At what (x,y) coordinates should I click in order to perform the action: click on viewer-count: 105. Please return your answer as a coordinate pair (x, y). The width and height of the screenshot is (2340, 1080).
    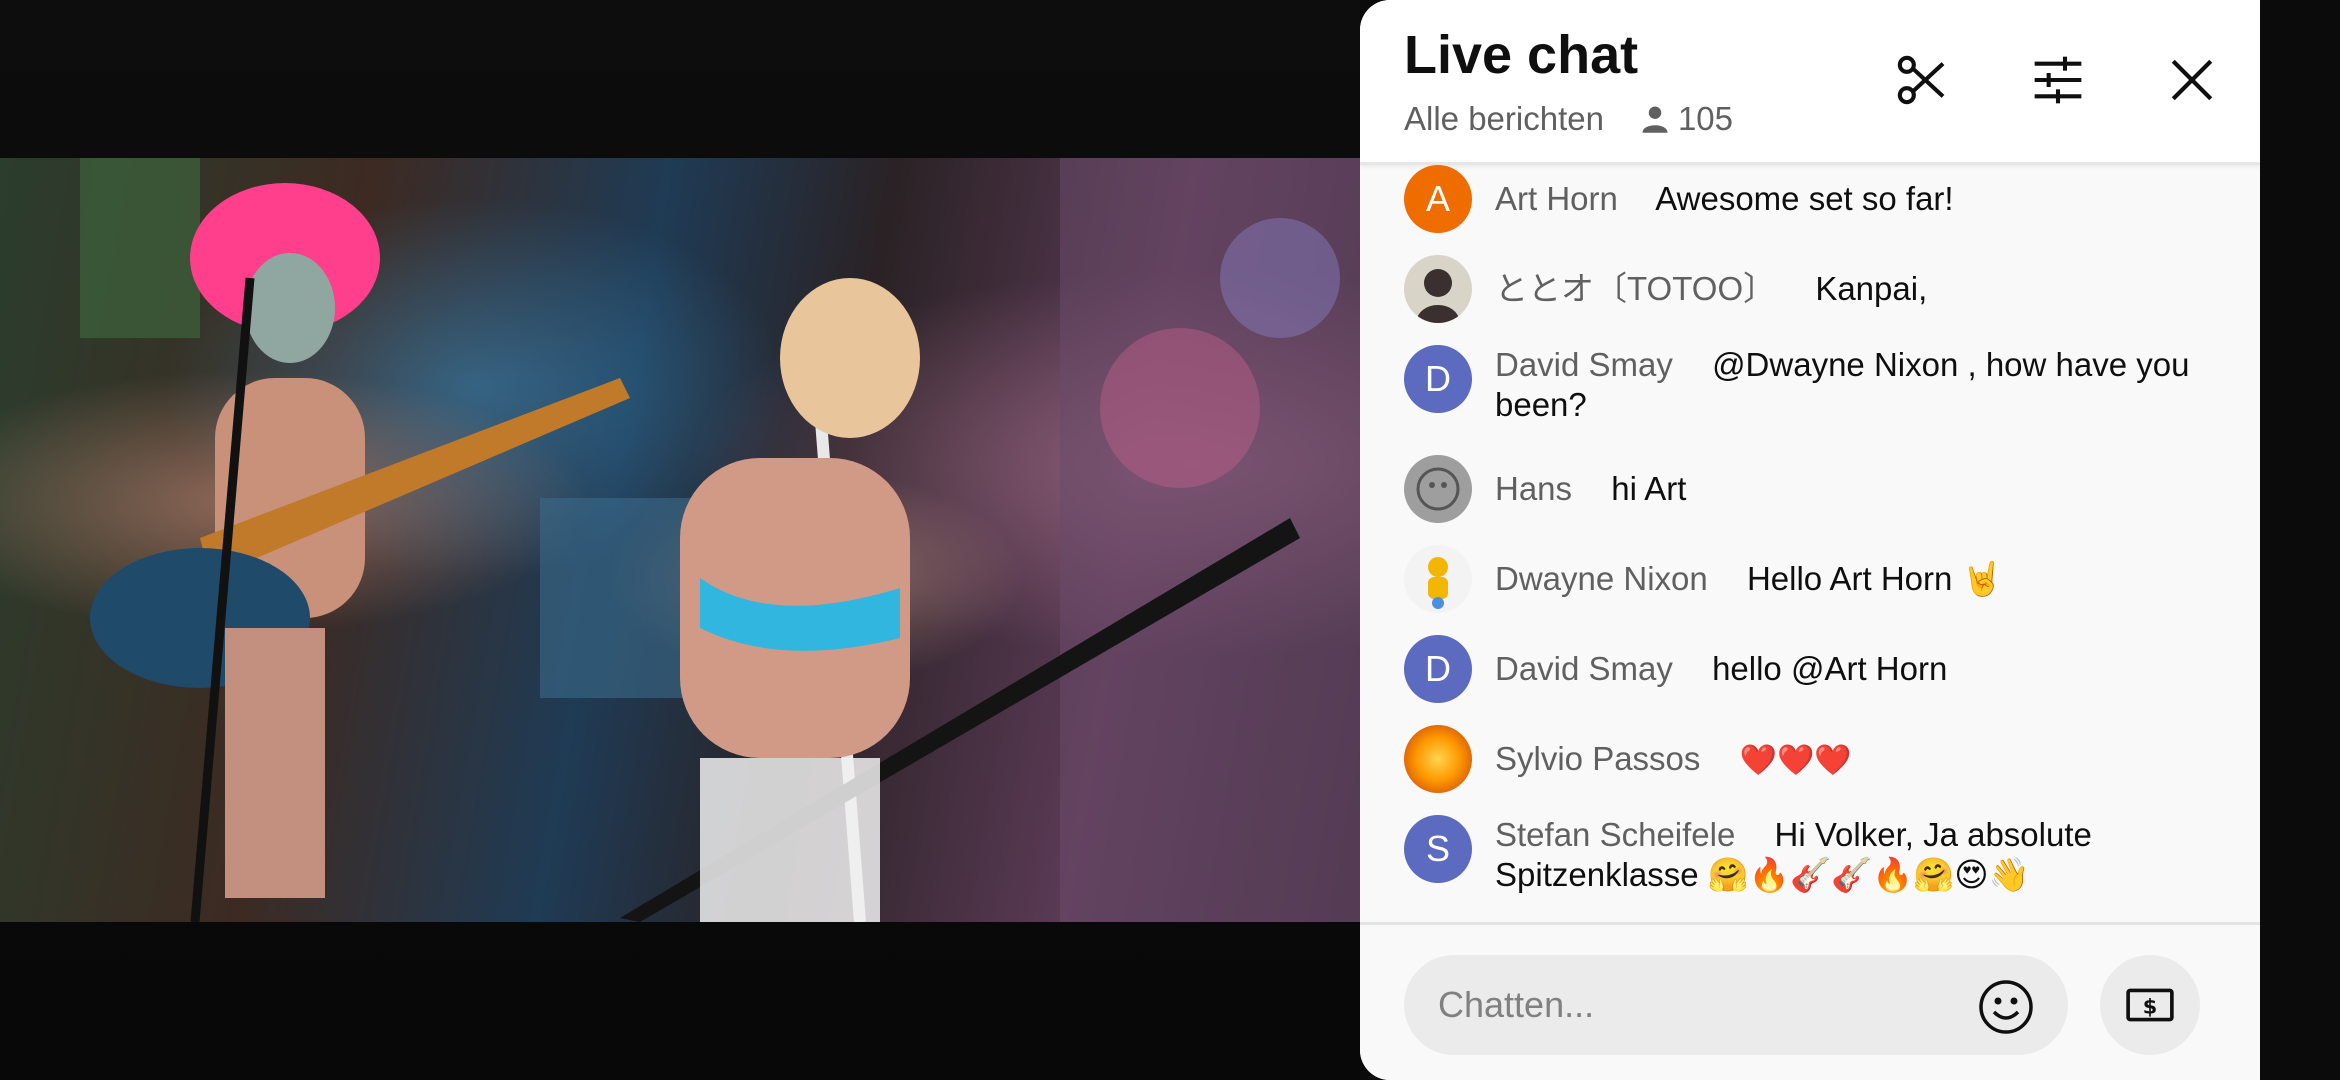
    Looking at the image, I should click on (1686, 119).